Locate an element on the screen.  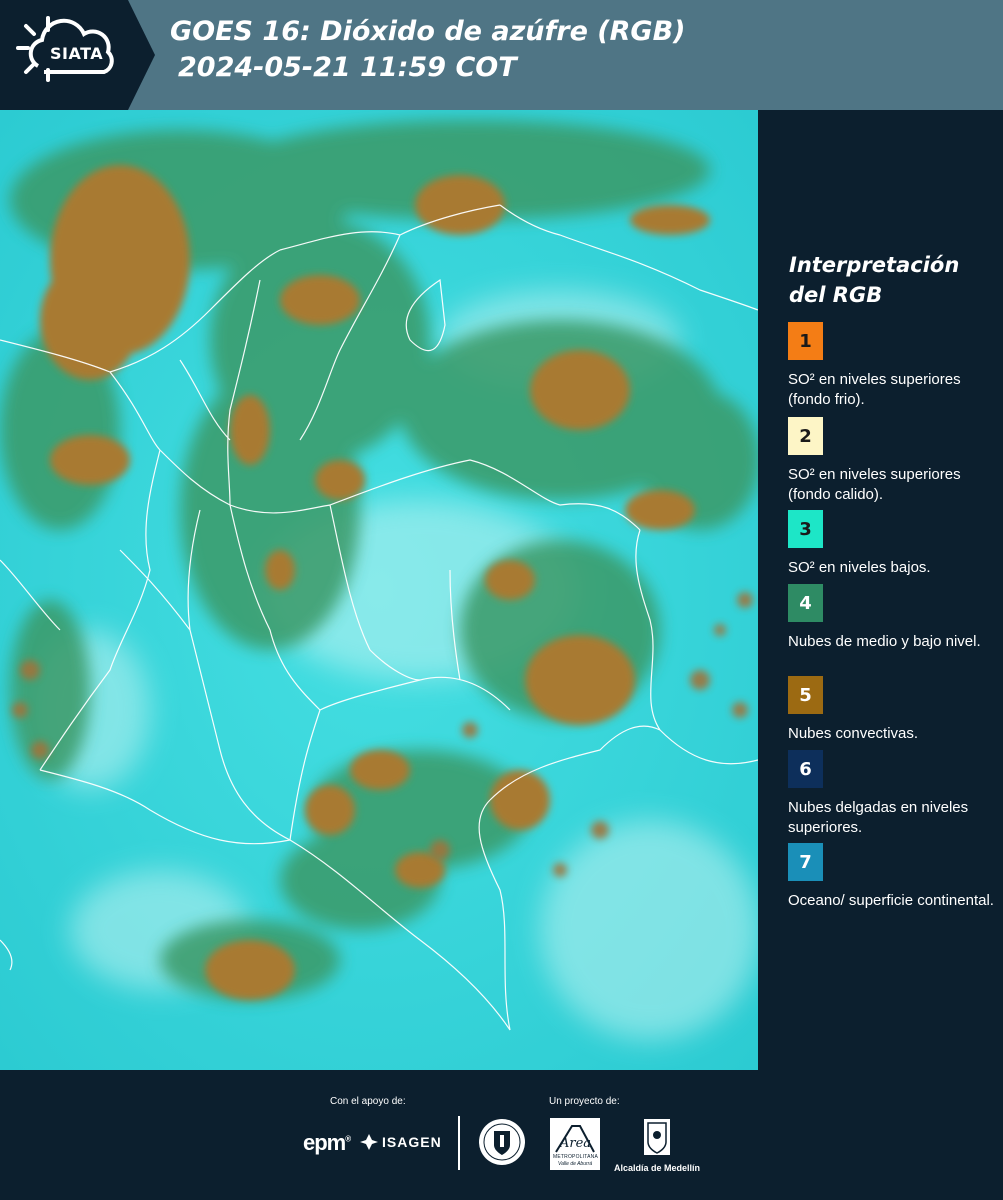
area-logo-text: Área is located at coordinates (576, 1143).